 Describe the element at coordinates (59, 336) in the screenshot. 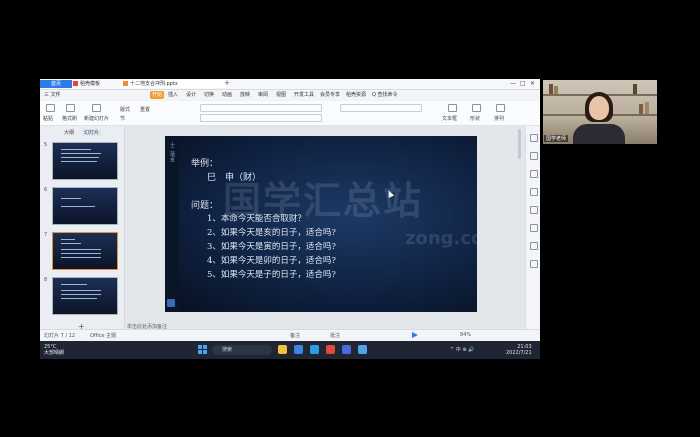

I see `slide-counter: 幻灯片 7 / 12` at that location.